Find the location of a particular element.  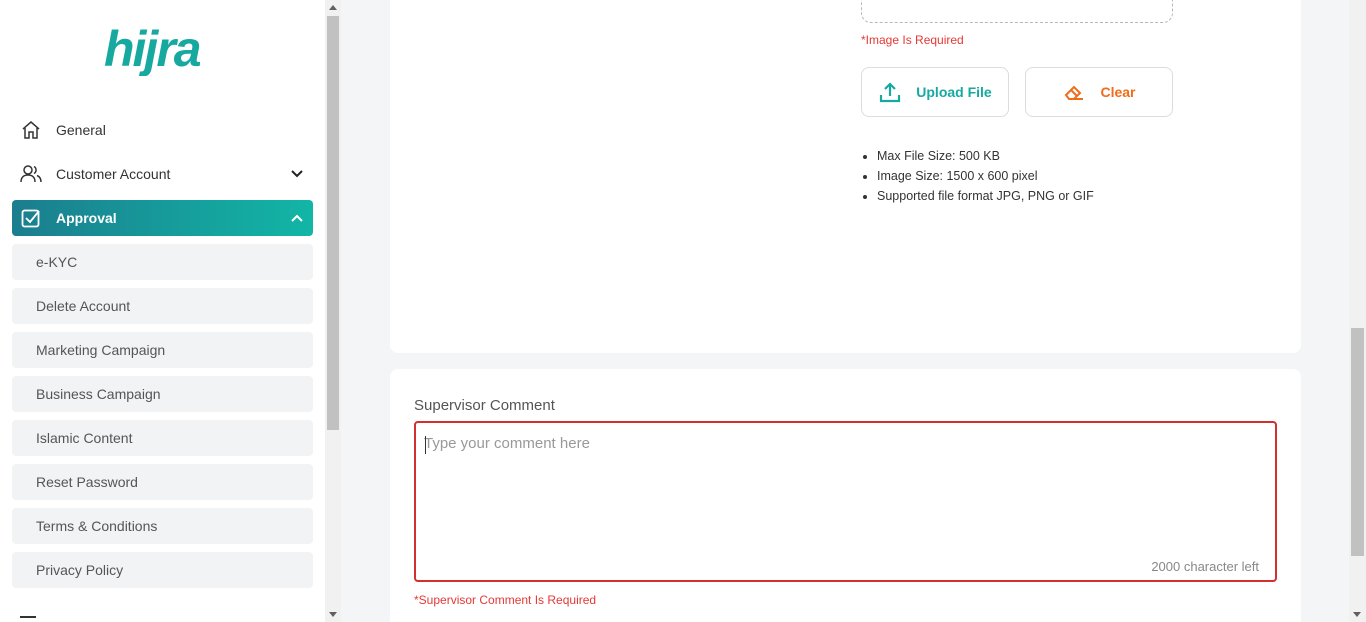

sidebar-item-privacy-policy: Privacy Policy is located at coordinates (162, 570).